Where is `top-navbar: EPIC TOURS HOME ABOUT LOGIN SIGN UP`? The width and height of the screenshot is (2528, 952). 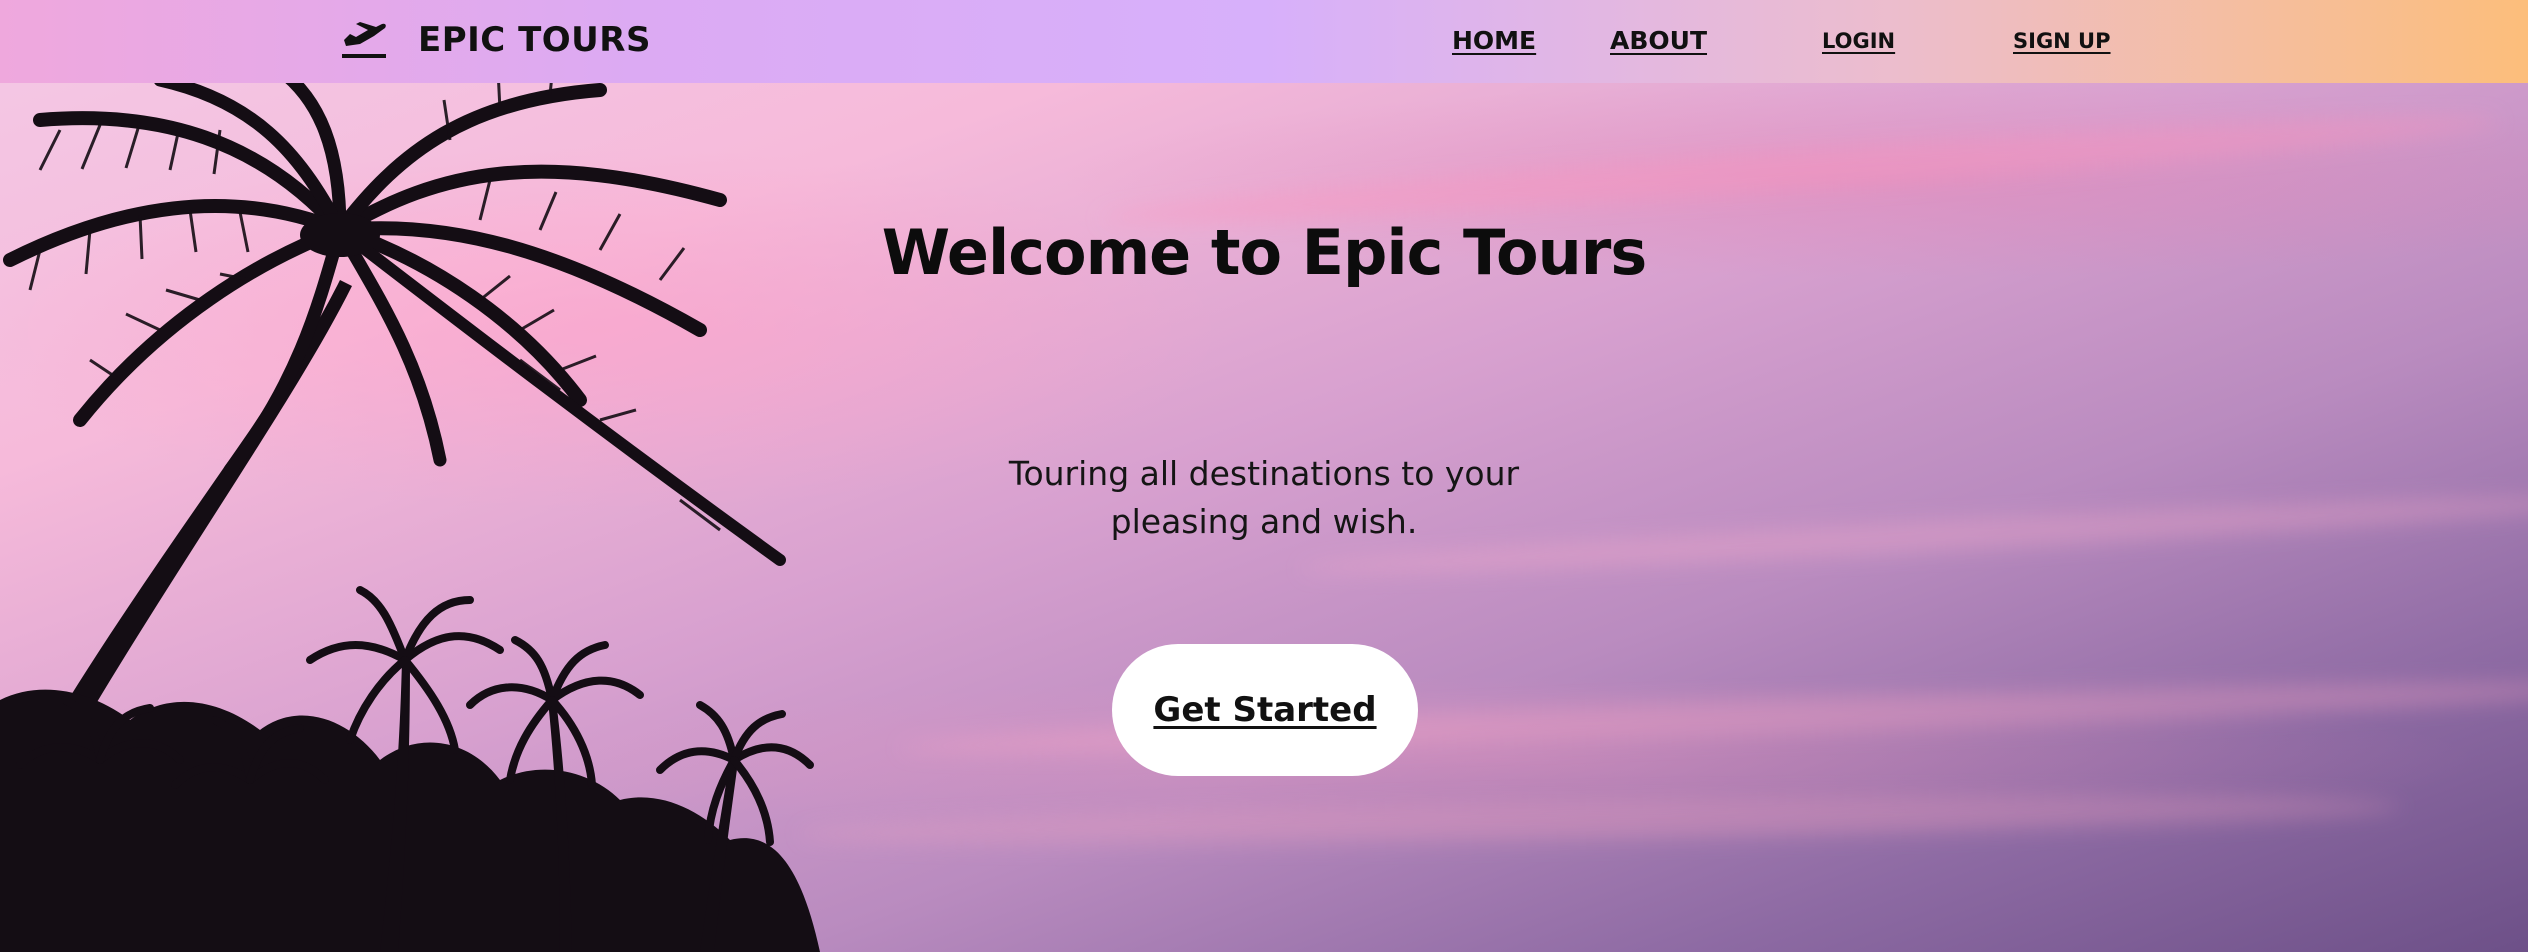
top-navbar: EPIC TOURS HOME ABOUT LOGIN SIGN UP is located at coordinates (1264, 41).